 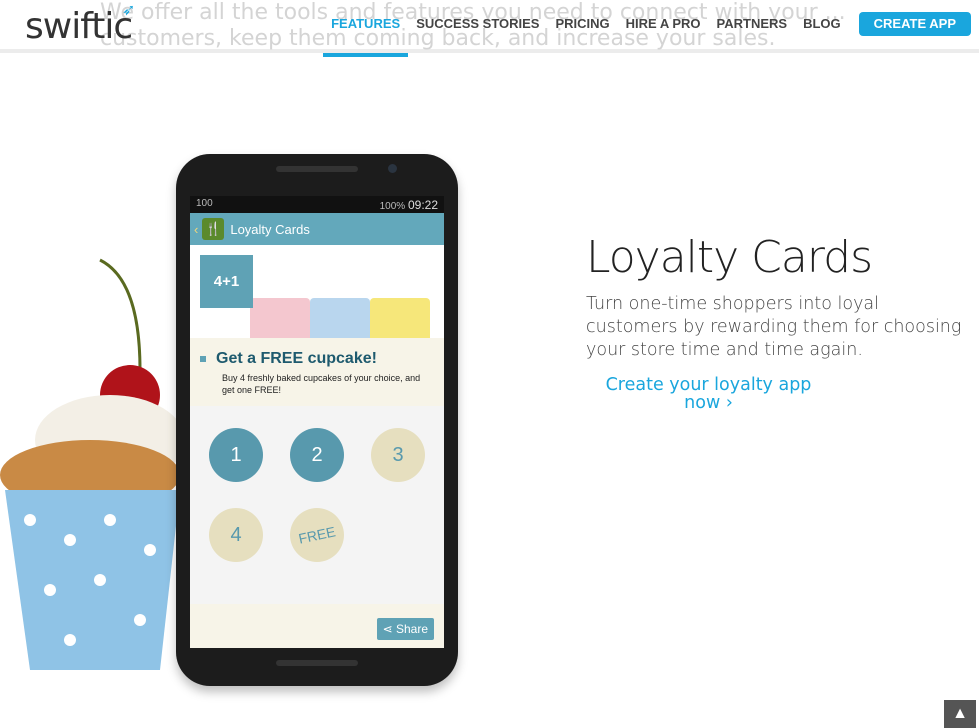 I want to click on logo-text: swiftic, so click(x=79, y=26).